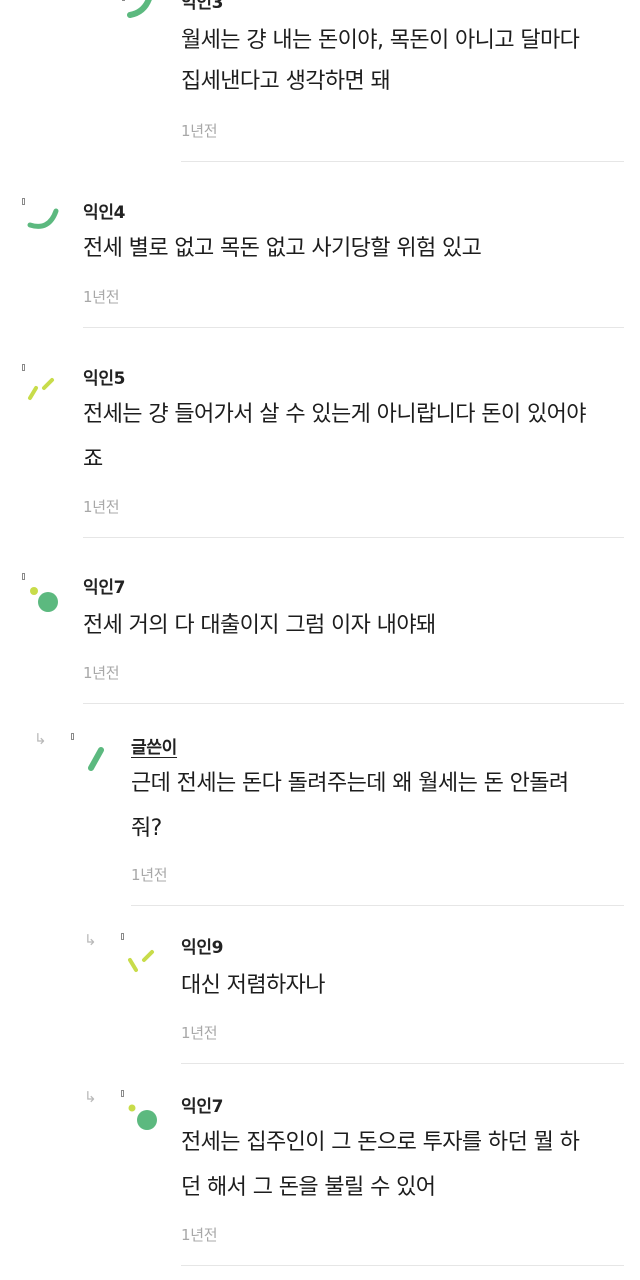 The height and width of the screenshot is (1280, 640). Describe the element at coordinates (202, 6) in the screenshot. I see `comment-nickname: 익인3` at that location.